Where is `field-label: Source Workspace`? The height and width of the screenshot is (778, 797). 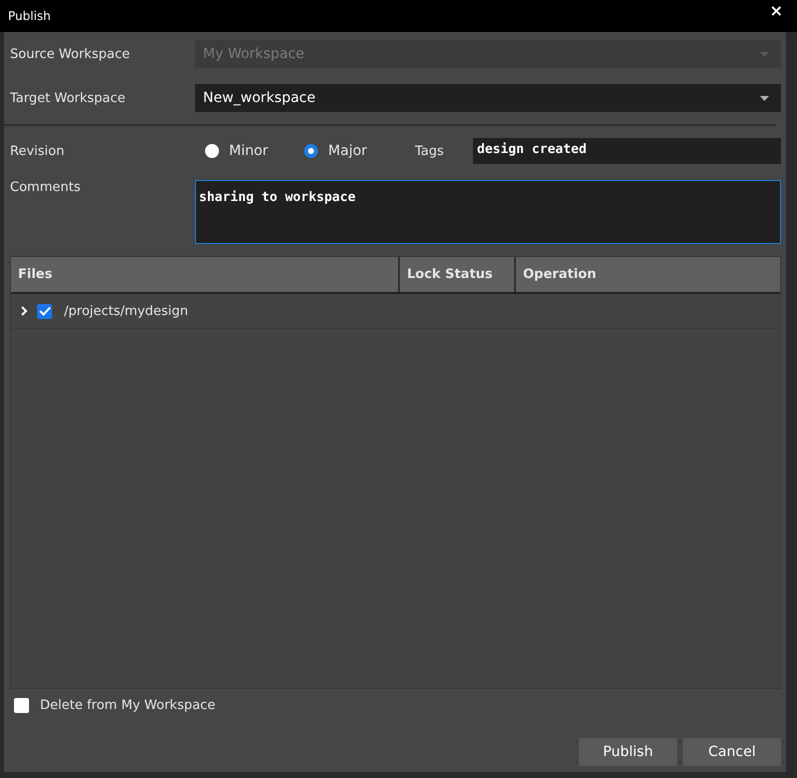
field-label: Source Workspace is located at coordinates (70, 54).